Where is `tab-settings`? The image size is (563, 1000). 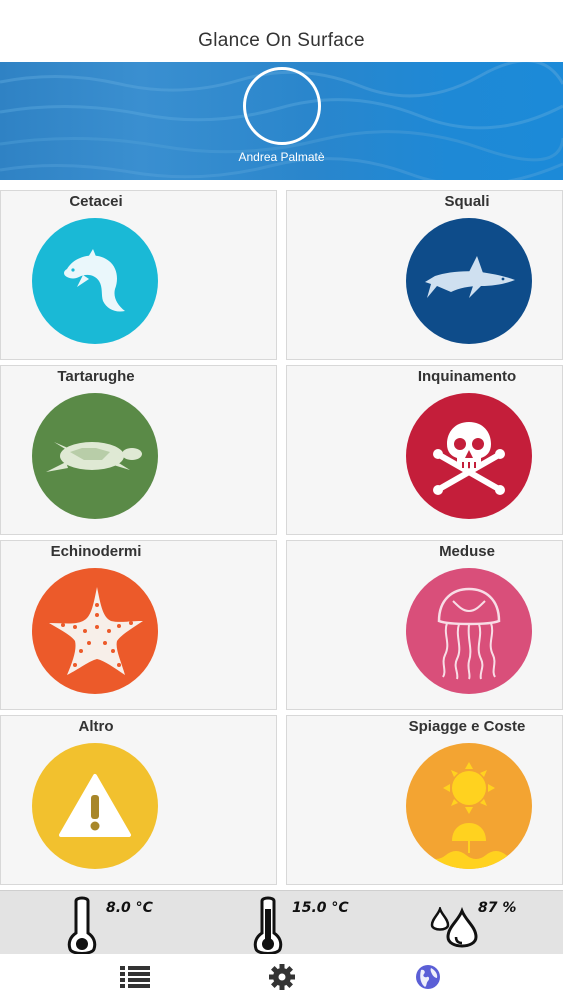 tab-settings is located at coordinates (282, 977).